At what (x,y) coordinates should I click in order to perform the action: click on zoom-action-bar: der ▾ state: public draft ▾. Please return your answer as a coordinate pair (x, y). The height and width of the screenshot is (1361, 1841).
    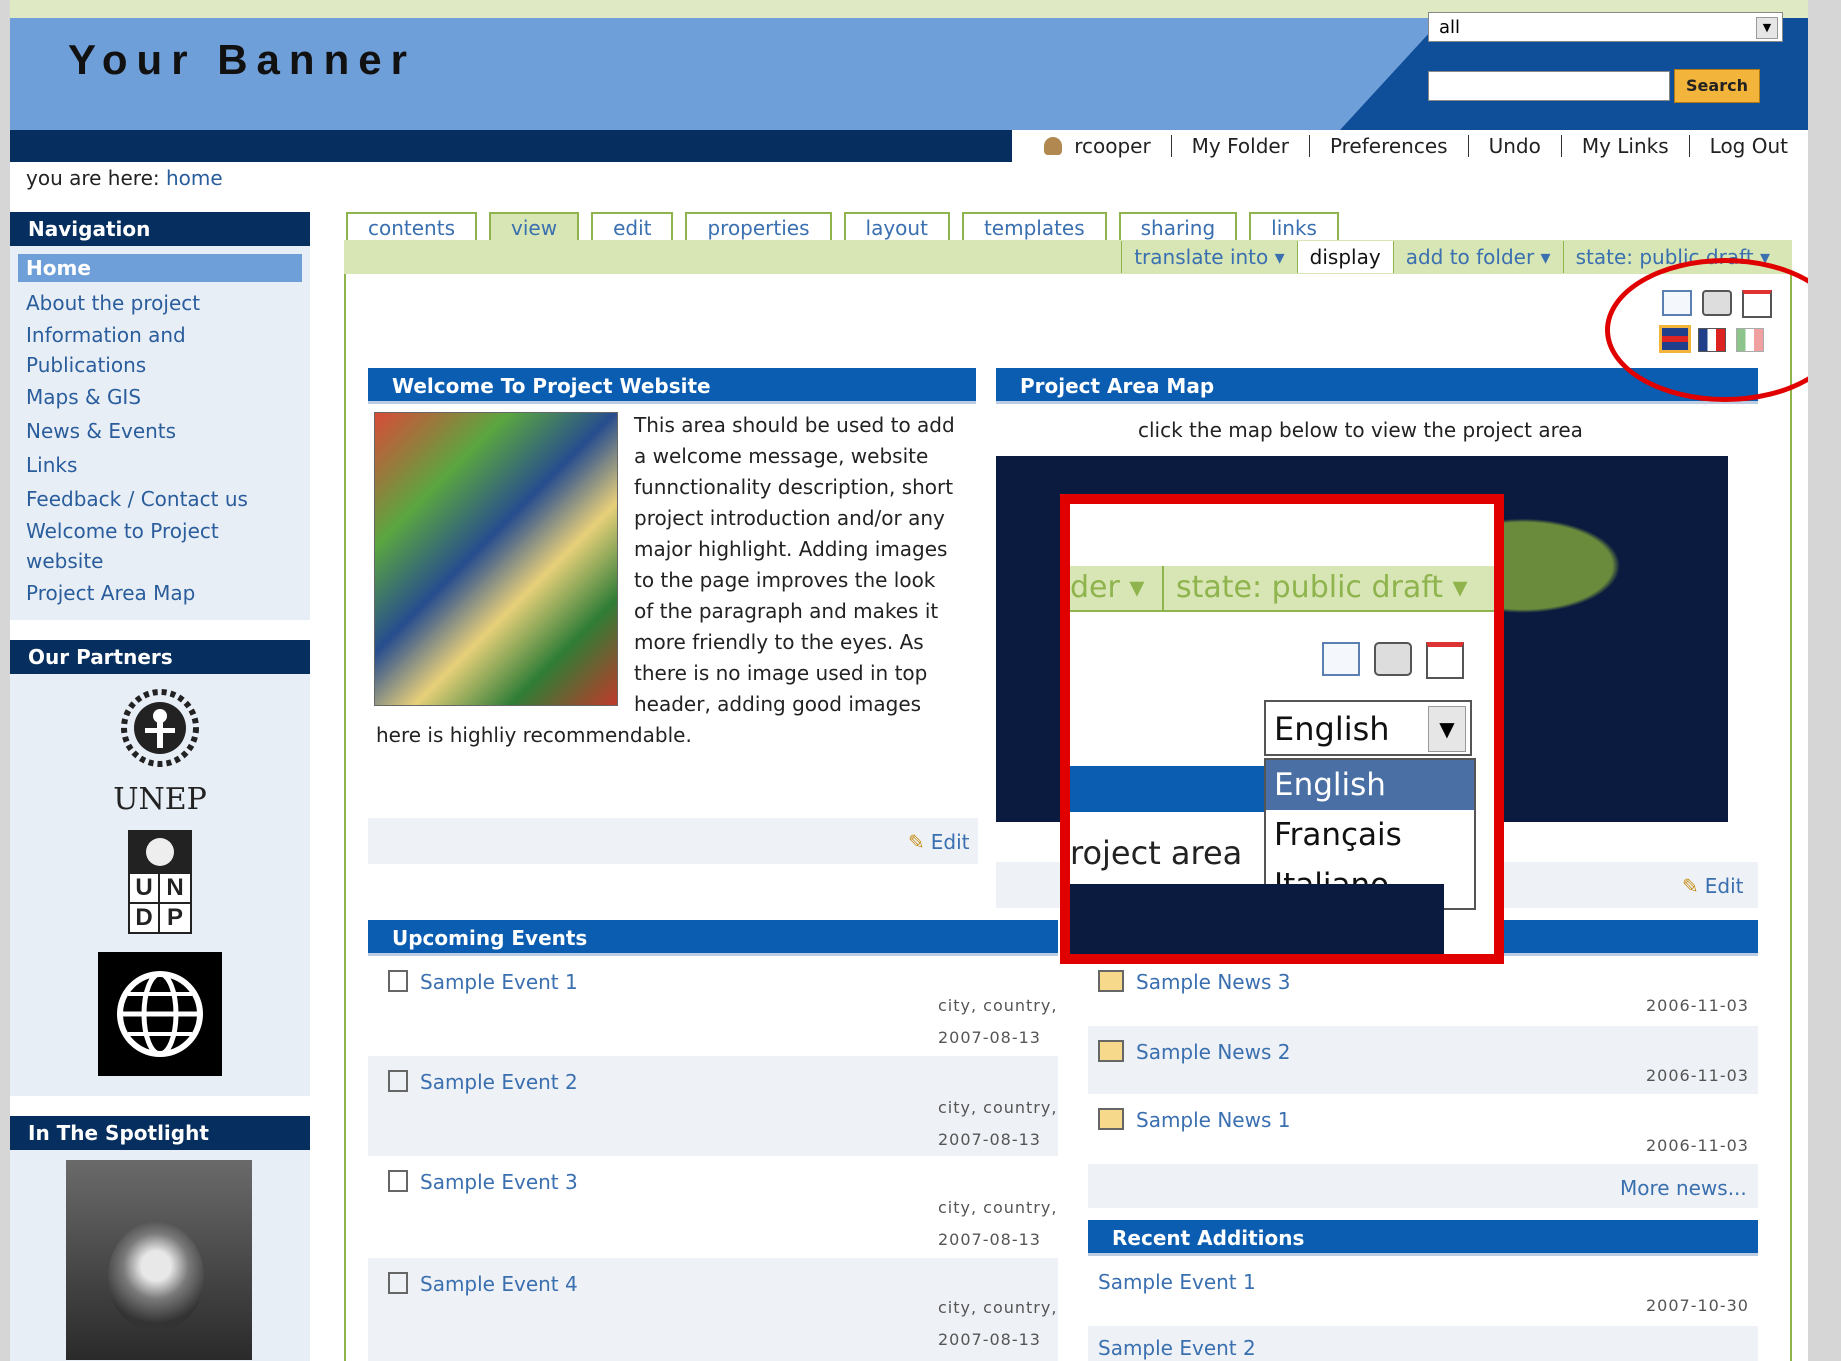
    Looking at the image, I should click on (1282, 589).